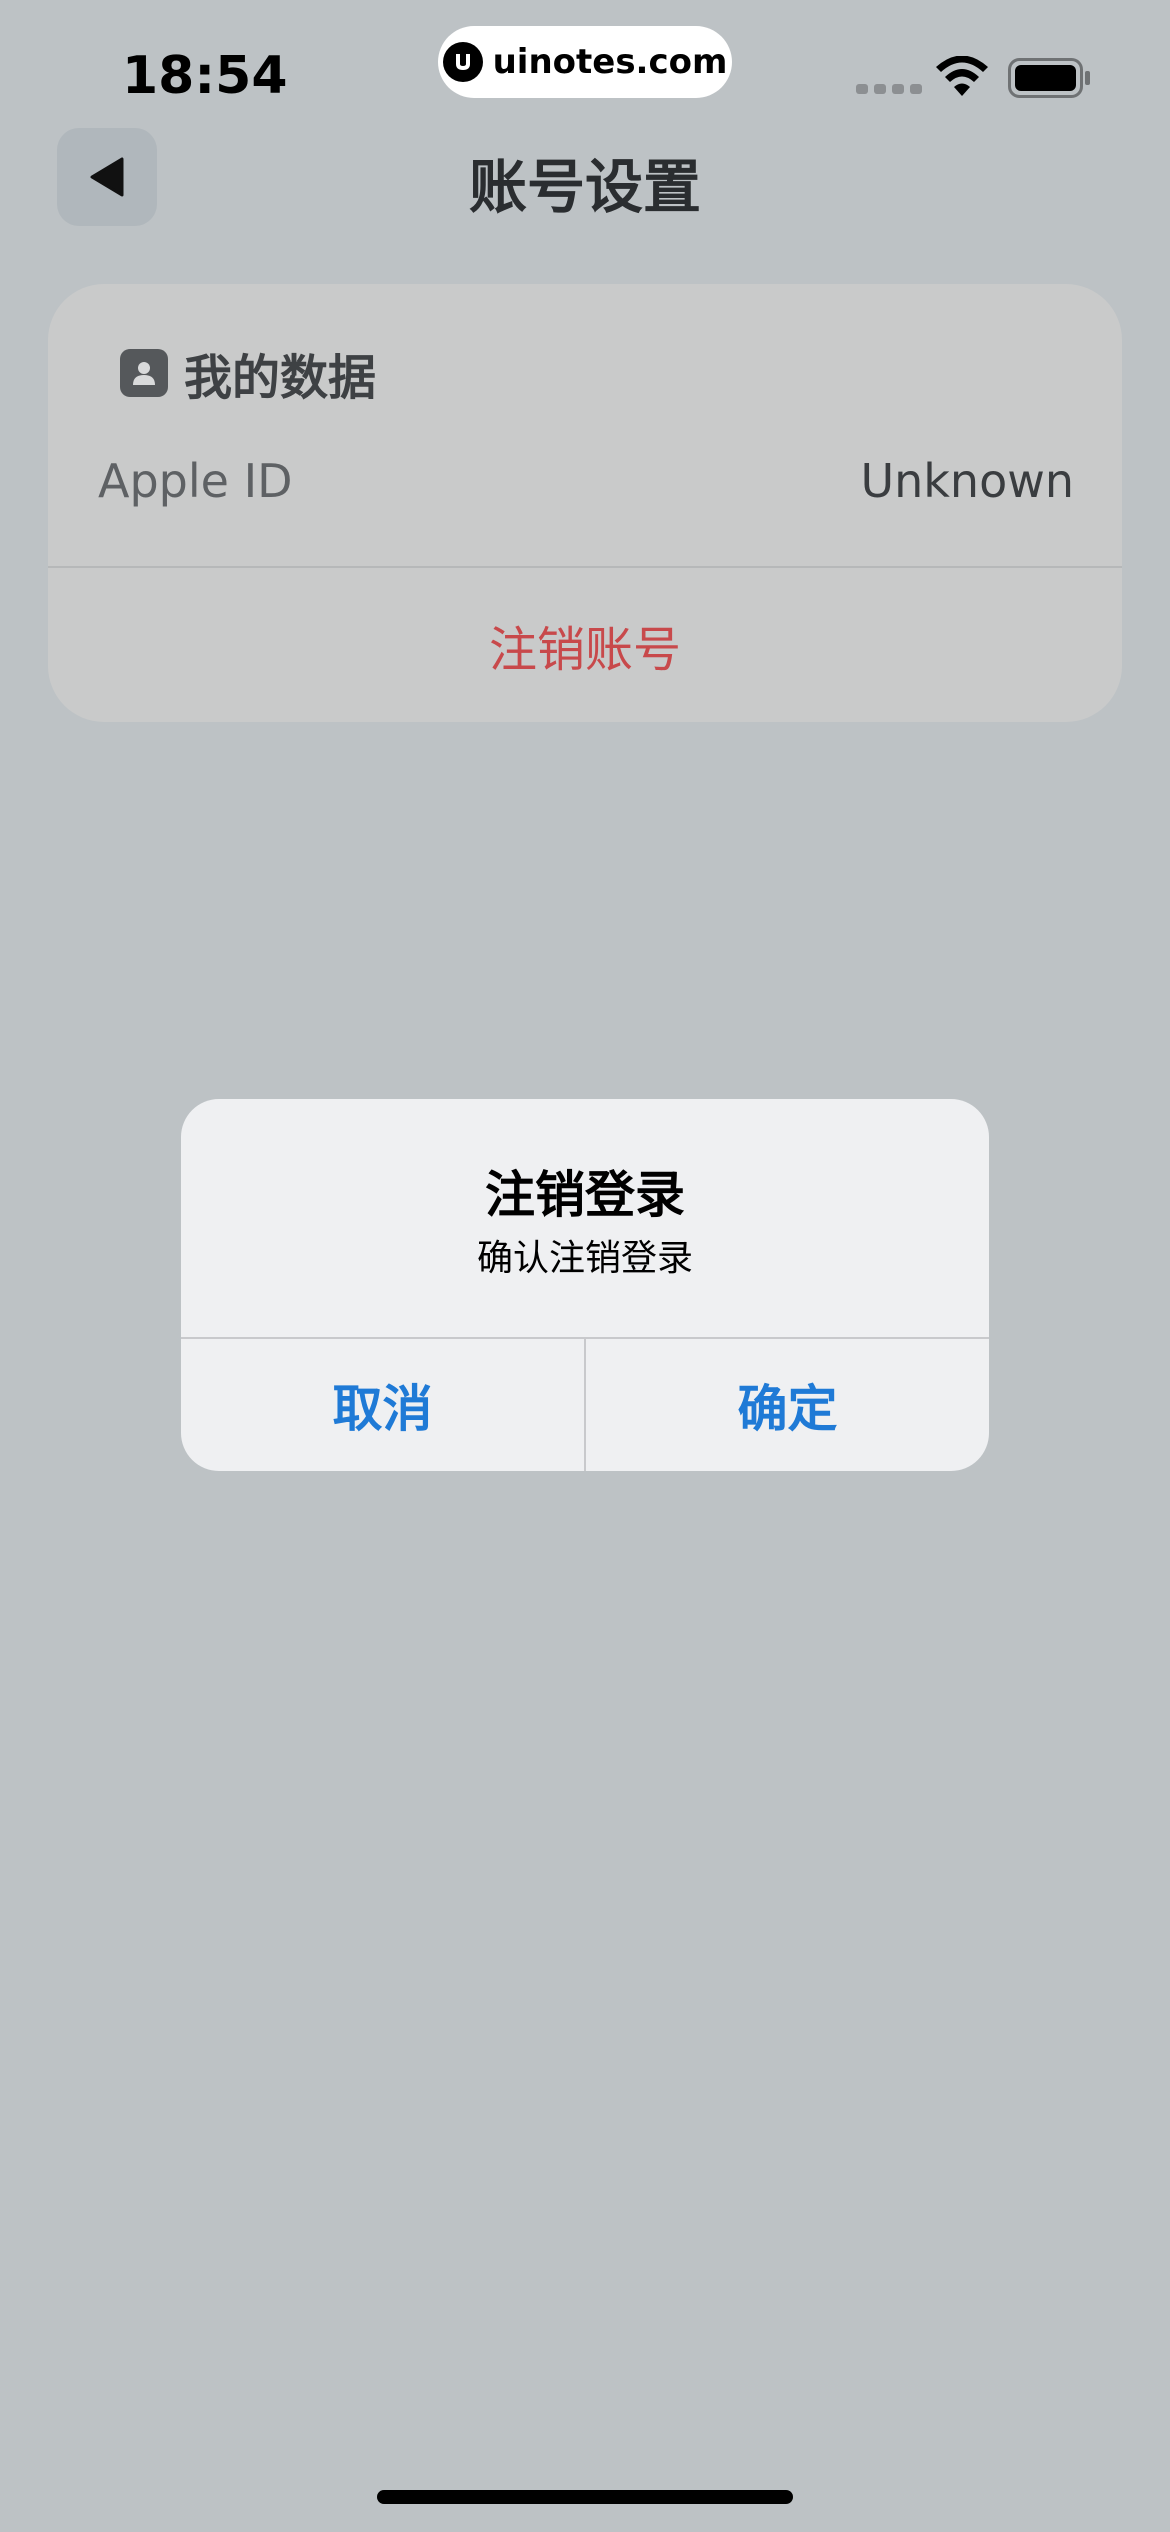 This screenshot has height=2532, width=1170. Describe the element at coordinates (610, 62) in the screenshot. I see `watermark-text: uinotes.com` at that location.